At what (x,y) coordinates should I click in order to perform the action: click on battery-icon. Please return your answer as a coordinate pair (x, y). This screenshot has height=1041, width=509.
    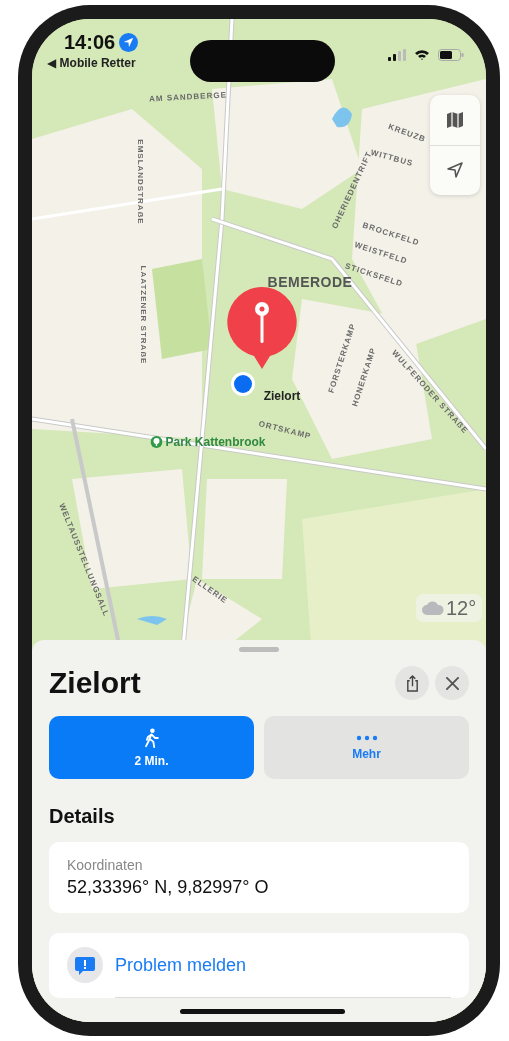
    Looking at the image, I should click on (451, 55).